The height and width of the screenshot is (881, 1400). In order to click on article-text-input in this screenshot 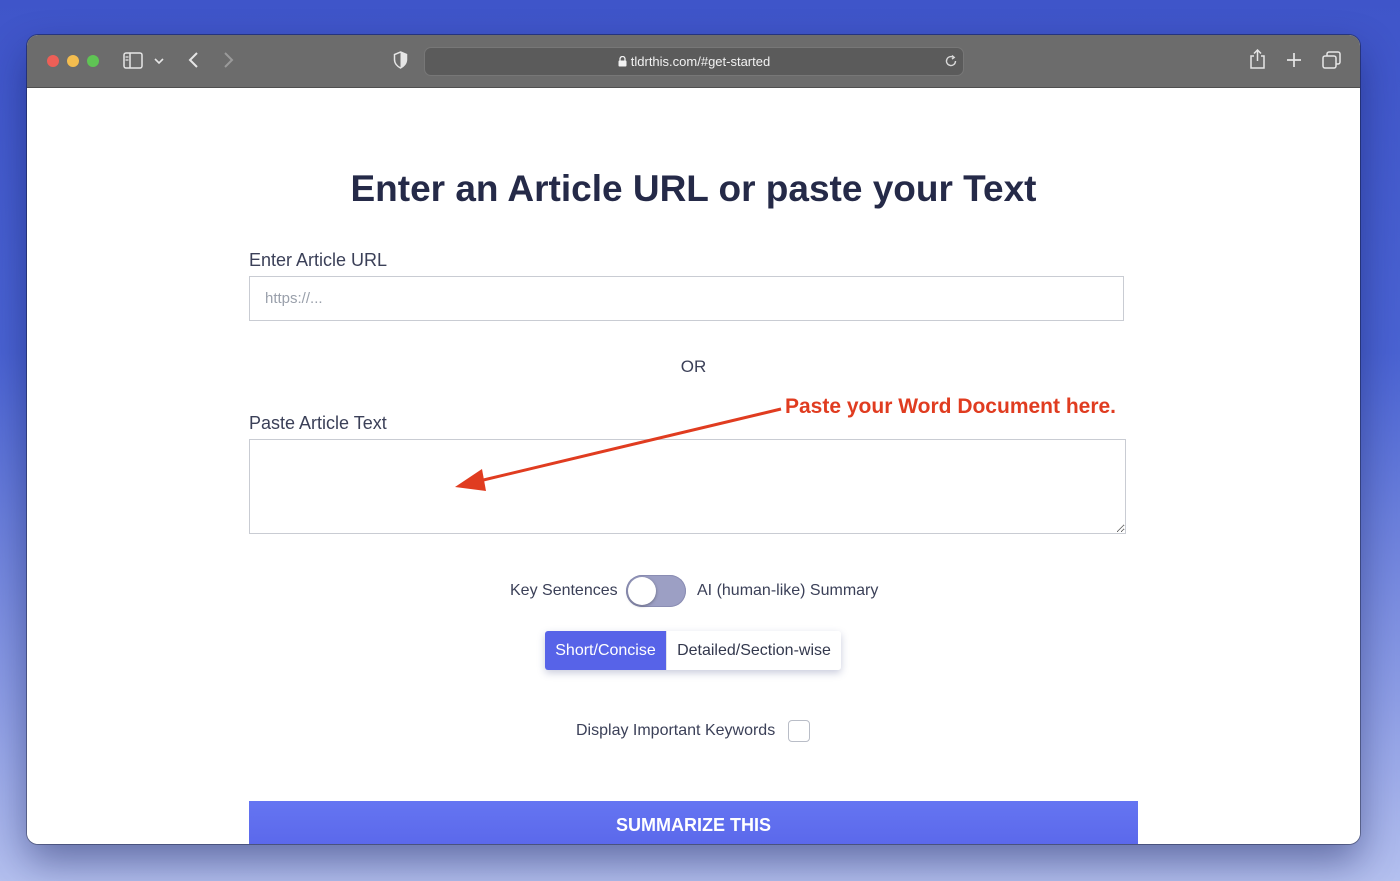, I will do `click(687, 486)`.